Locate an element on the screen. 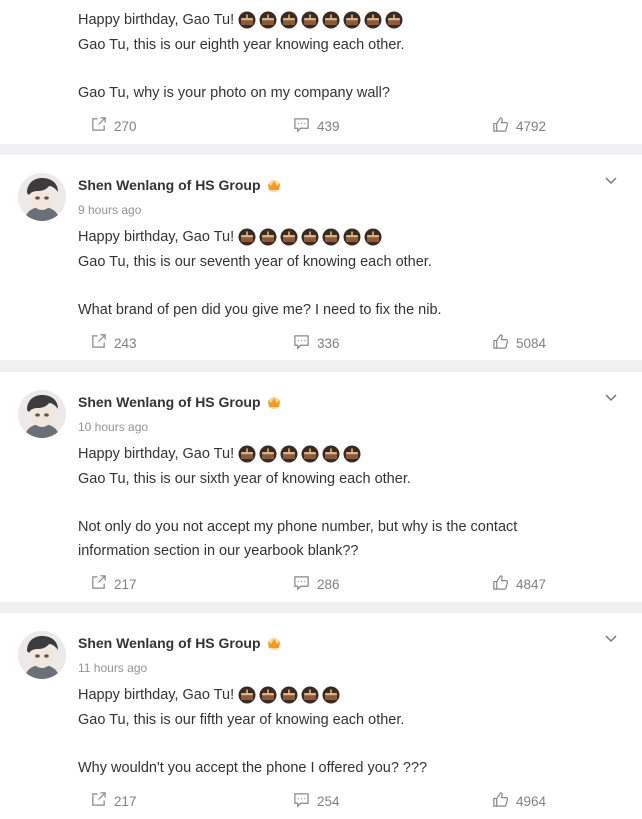 This screenshot has width=642, height=819. like-count: 4847 is located at coordinates (531, 584).